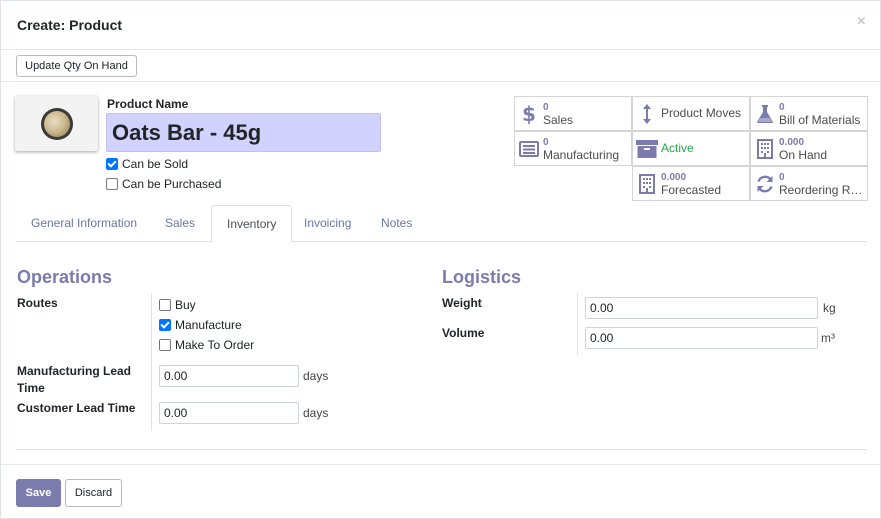 This screenshot has height=519, width=881. What do you see at coordinates (93, 493) in the screenshot?
I see `discard-button: Discard` at bounding box center [93, 493].